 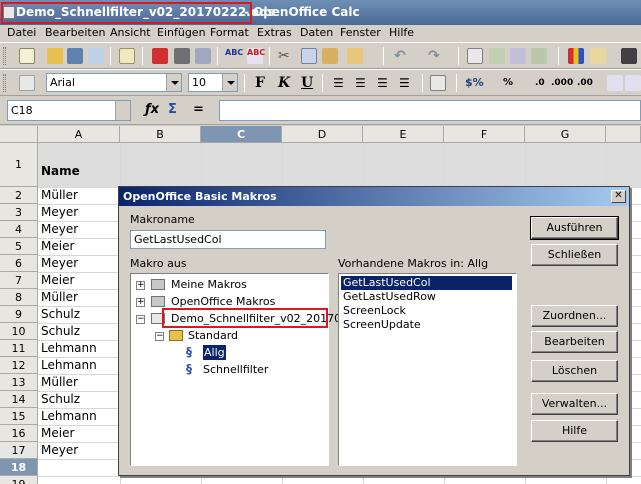 What do you see at coordinates (59, 297) in the screenshot?
I see `cell-a8: Müller` at bounding box center [59, 297].